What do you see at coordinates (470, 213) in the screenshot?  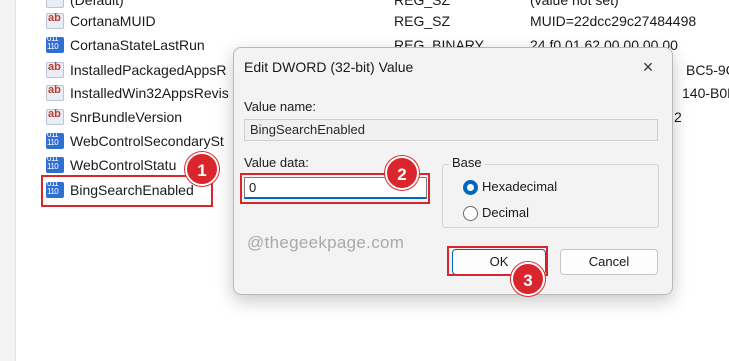 I see `decimal-radio` at bounding box center [470, 213].